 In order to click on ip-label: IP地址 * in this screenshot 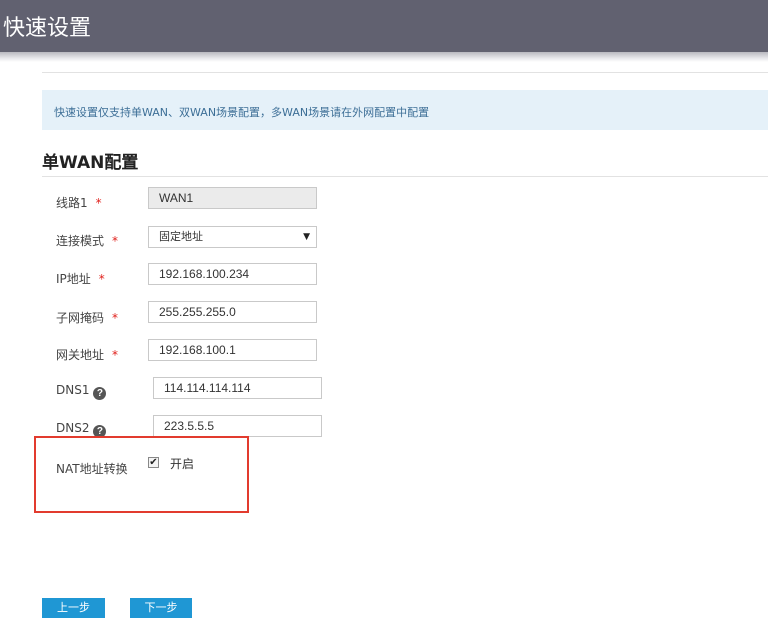, I will do `click(80, 278)`.